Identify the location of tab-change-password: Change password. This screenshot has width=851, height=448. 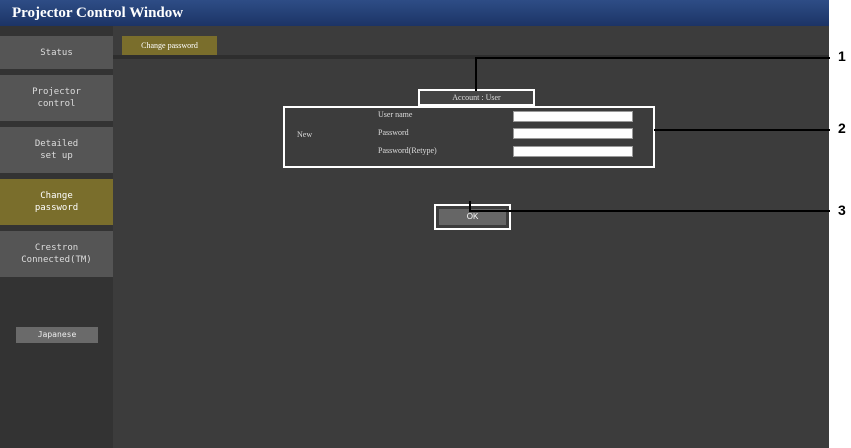
(169, 45).